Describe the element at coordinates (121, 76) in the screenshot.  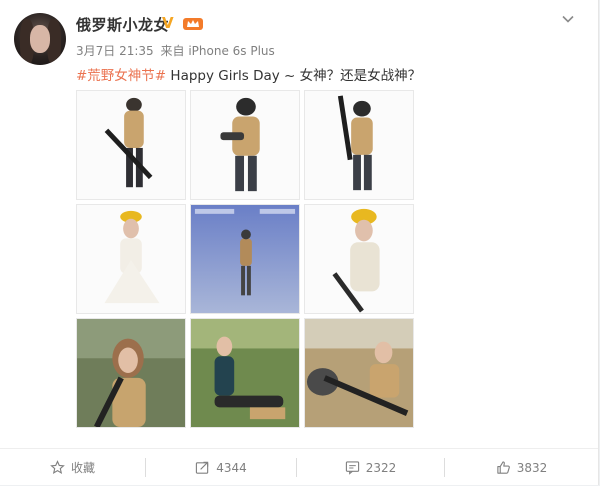
I see `hashtag-link: #荒野女神节#` at that location.